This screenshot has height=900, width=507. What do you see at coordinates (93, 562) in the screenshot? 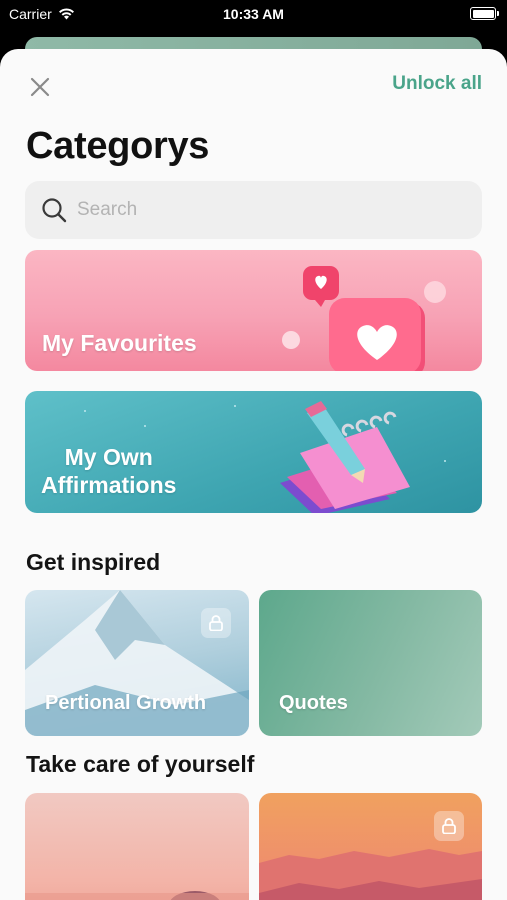
I see `section-title-get-inspired: Get inspired` at bounding box center [93, 562].